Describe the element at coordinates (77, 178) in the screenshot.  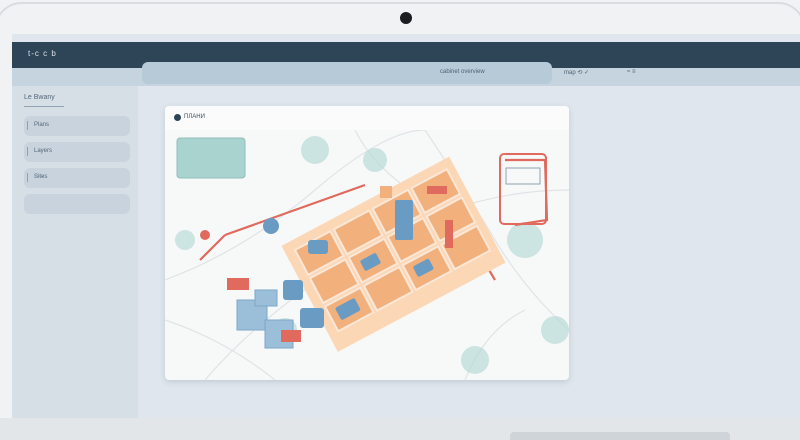
I see `sidebar-item-3: Sites ≈≈≈` at that location.